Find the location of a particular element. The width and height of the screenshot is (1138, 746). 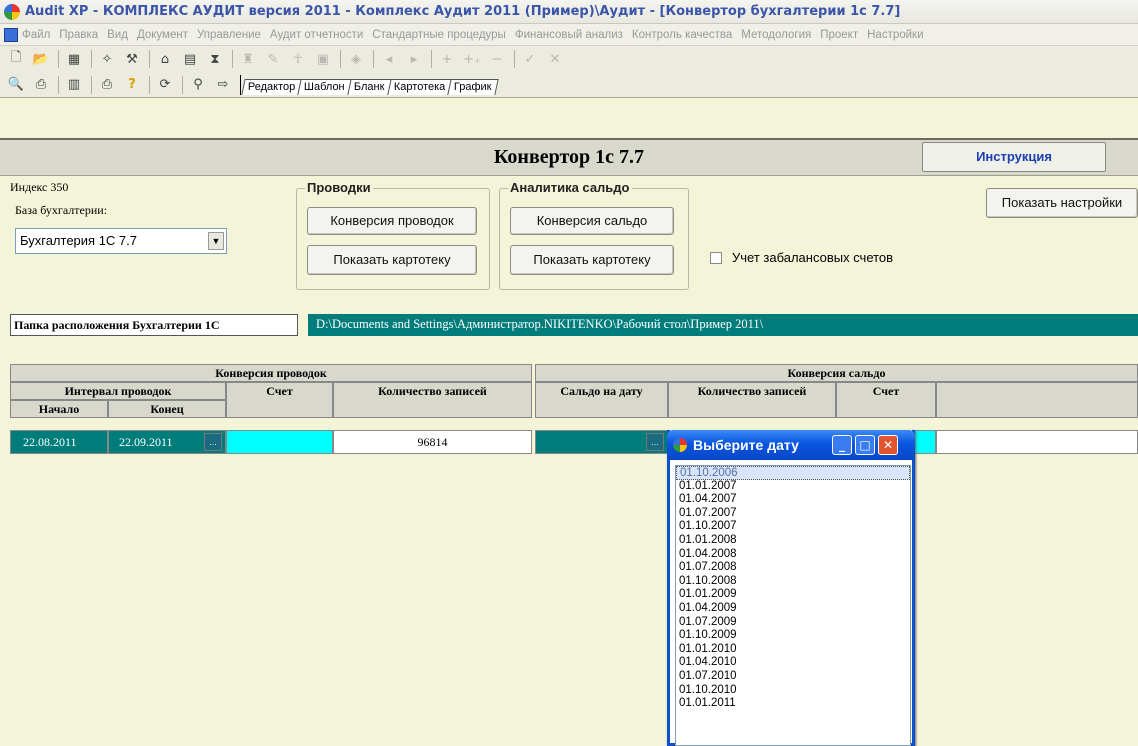

refresh-icon: ⟳ is located at coordinates (165, 85).